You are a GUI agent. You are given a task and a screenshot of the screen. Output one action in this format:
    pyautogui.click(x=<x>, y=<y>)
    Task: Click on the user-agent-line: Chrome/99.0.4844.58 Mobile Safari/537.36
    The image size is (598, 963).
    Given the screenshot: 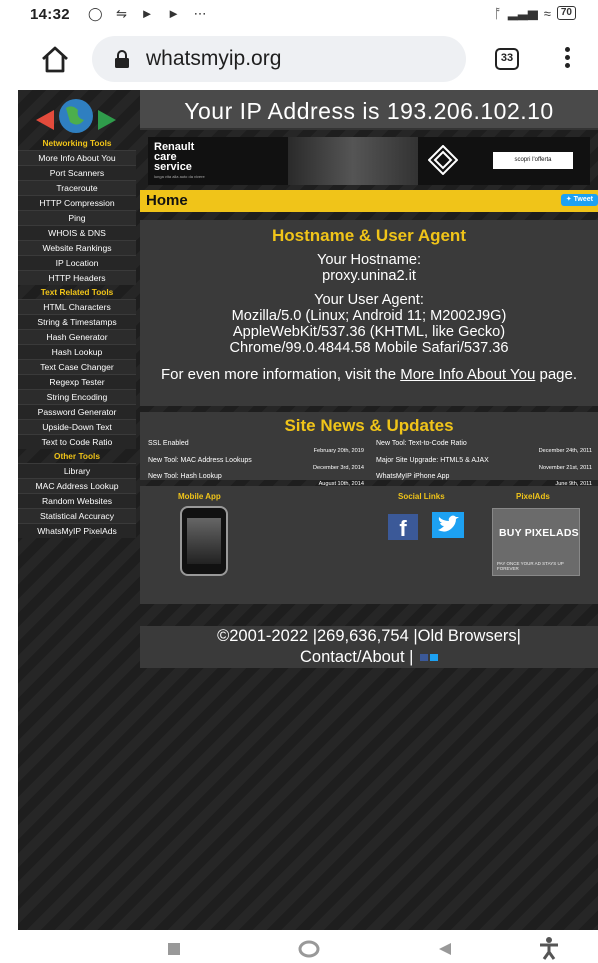 What is the action you would take?
    pyautogui.click(x=369, y=348)
    